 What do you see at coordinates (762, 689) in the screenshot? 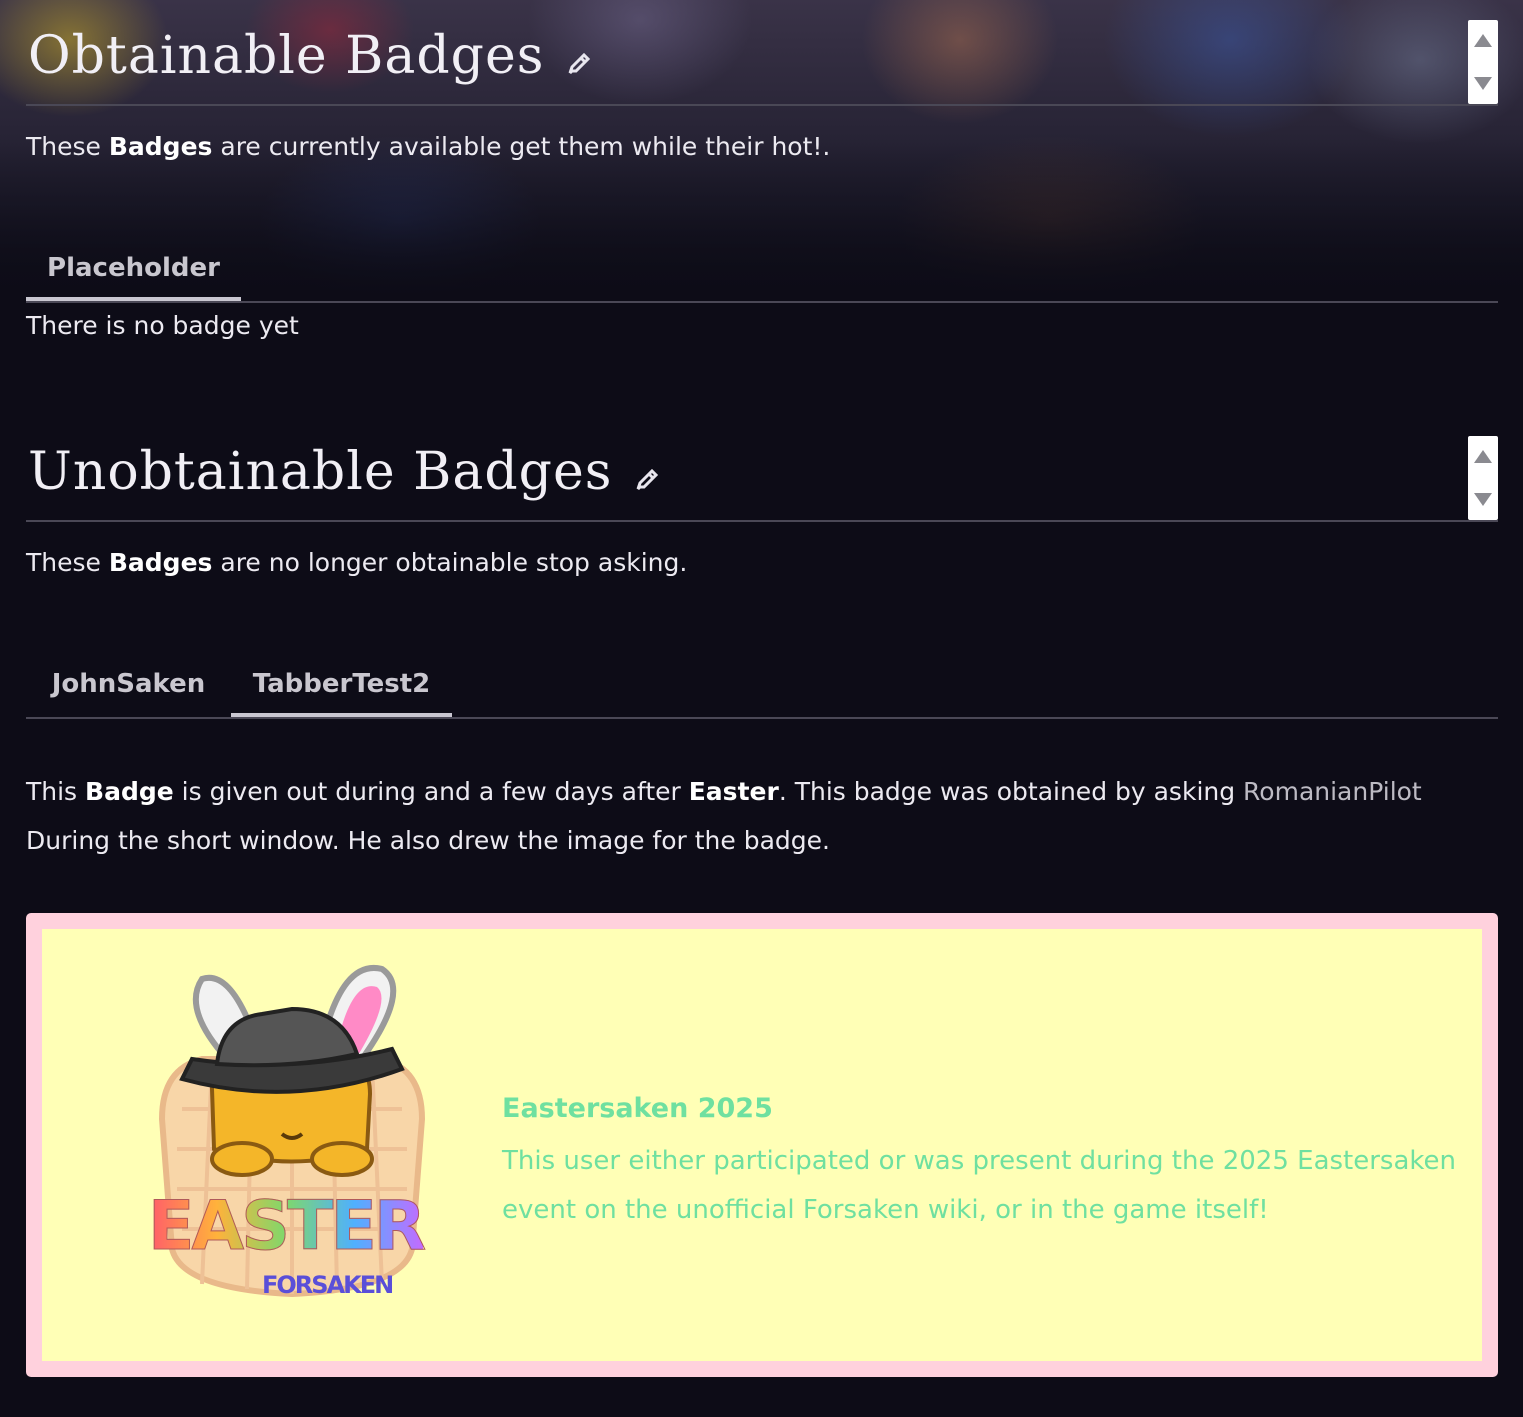
I see `unobtainable-tab-bar: JohnSaken TabberTest2` at bounding box center [762, 689].